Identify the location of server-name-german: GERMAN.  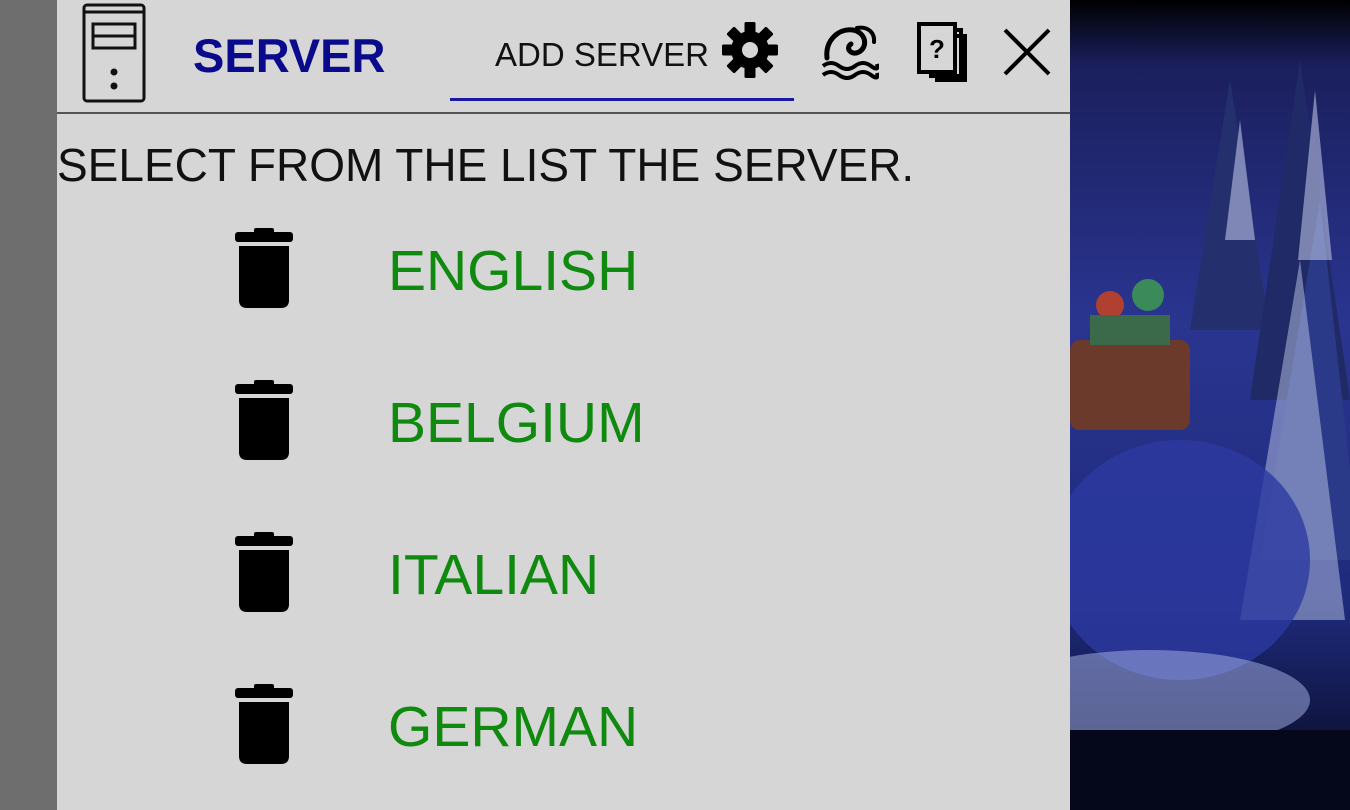
(513, 727).